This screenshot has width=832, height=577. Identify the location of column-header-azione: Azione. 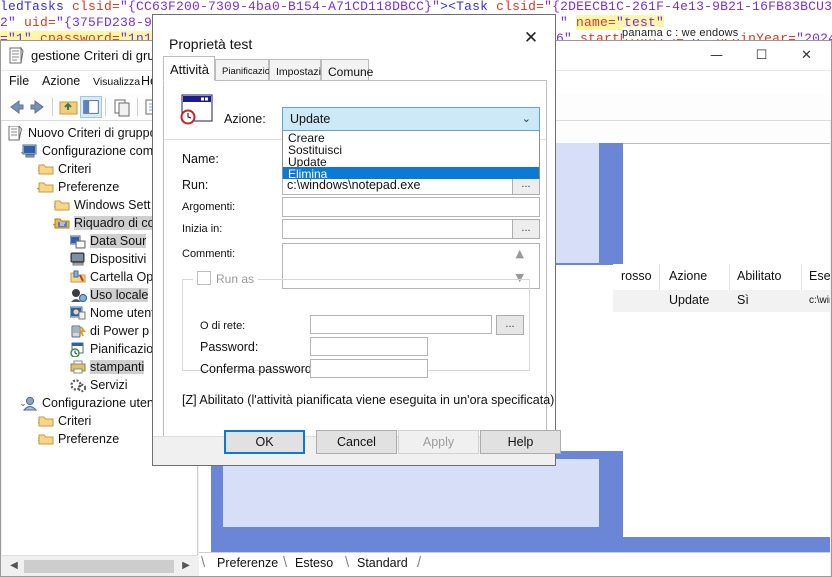
(688, 276).